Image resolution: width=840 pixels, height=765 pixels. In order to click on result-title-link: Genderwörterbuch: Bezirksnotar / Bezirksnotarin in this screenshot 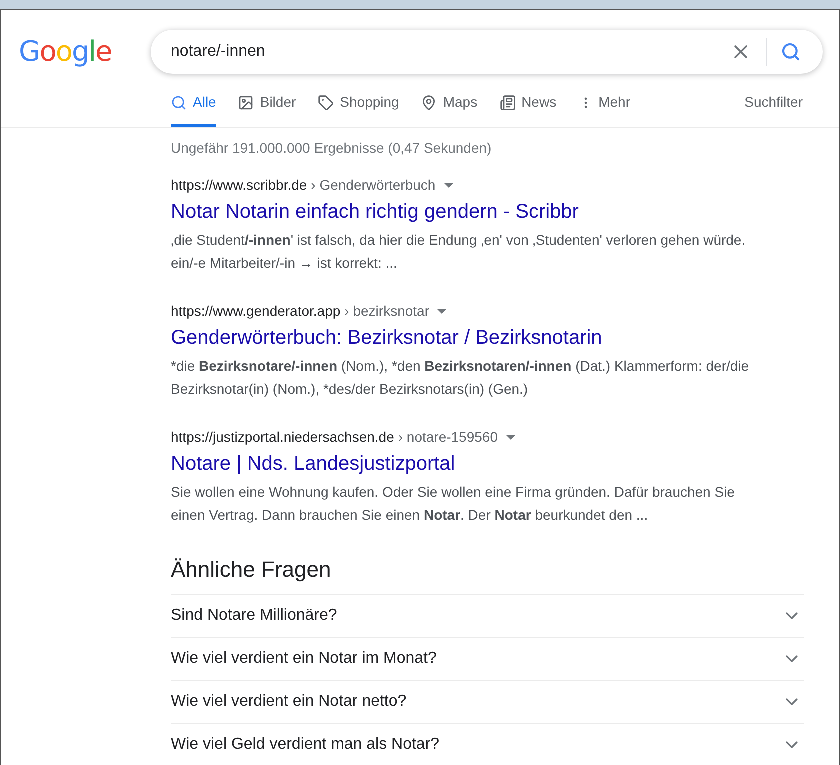, I will do `click(488, 338)`.